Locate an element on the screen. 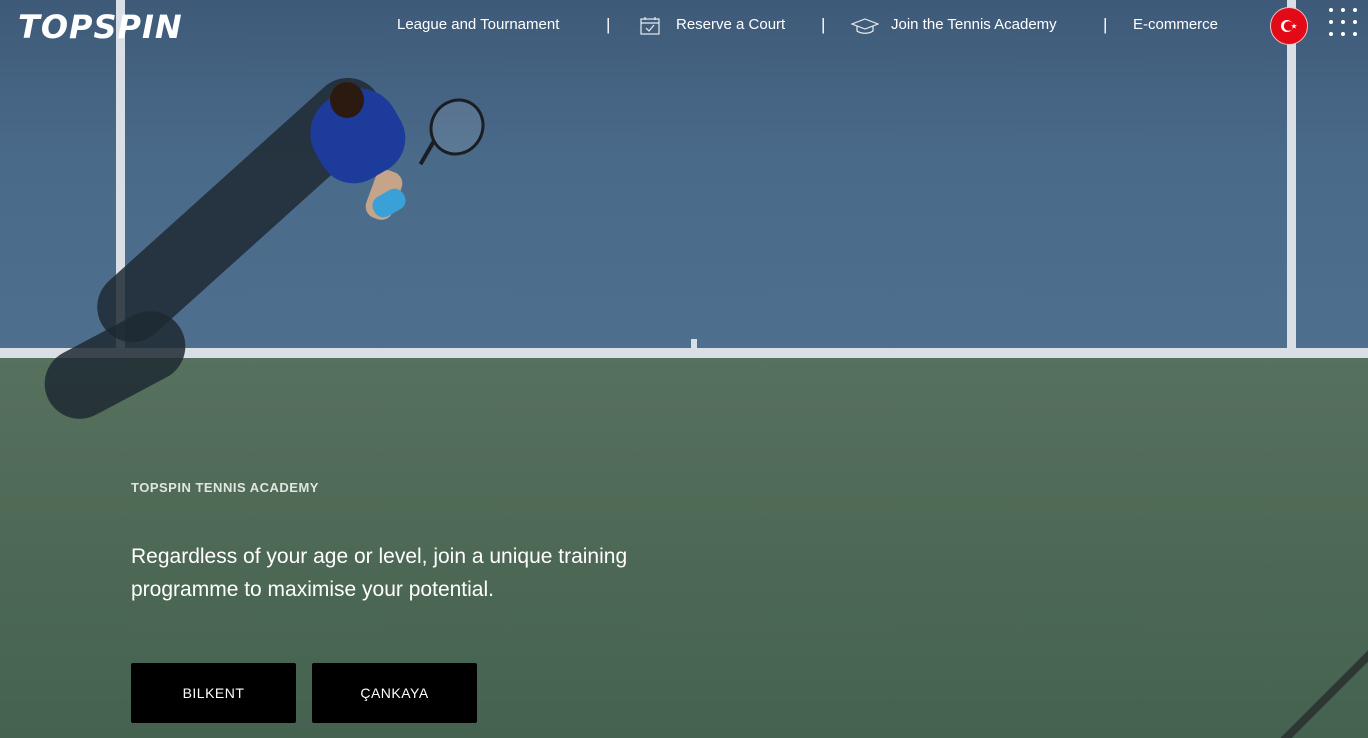  turkey-flag-icon is located at coordinates (1289, 26).